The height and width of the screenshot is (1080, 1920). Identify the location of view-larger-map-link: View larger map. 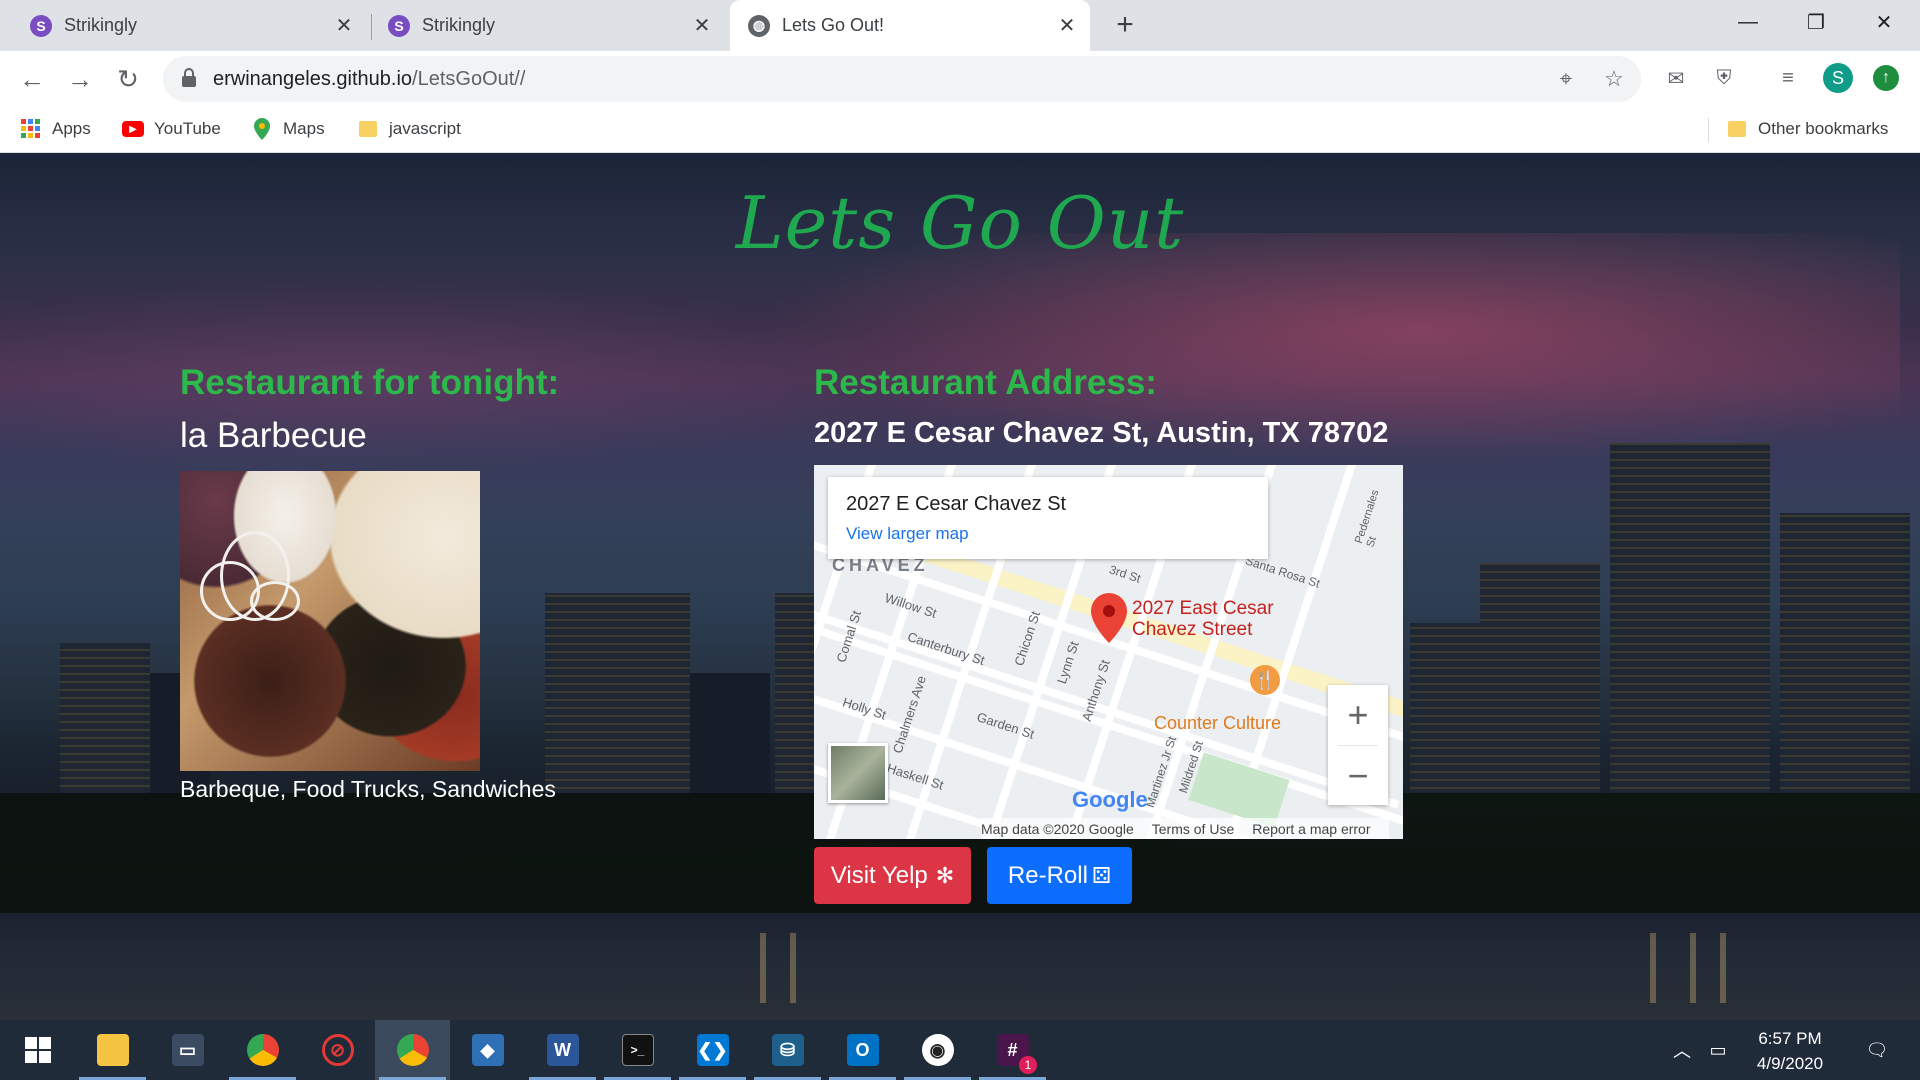
(907, 534).